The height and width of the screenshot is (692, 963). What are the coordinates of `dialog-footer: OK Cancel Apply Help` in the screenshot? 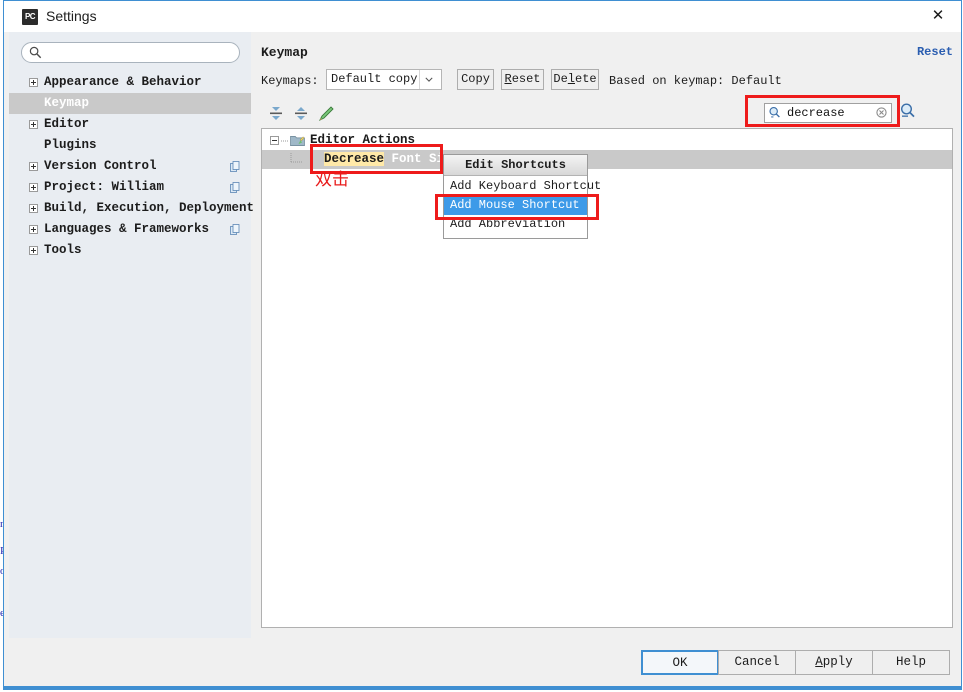 It's located at (482, 663).